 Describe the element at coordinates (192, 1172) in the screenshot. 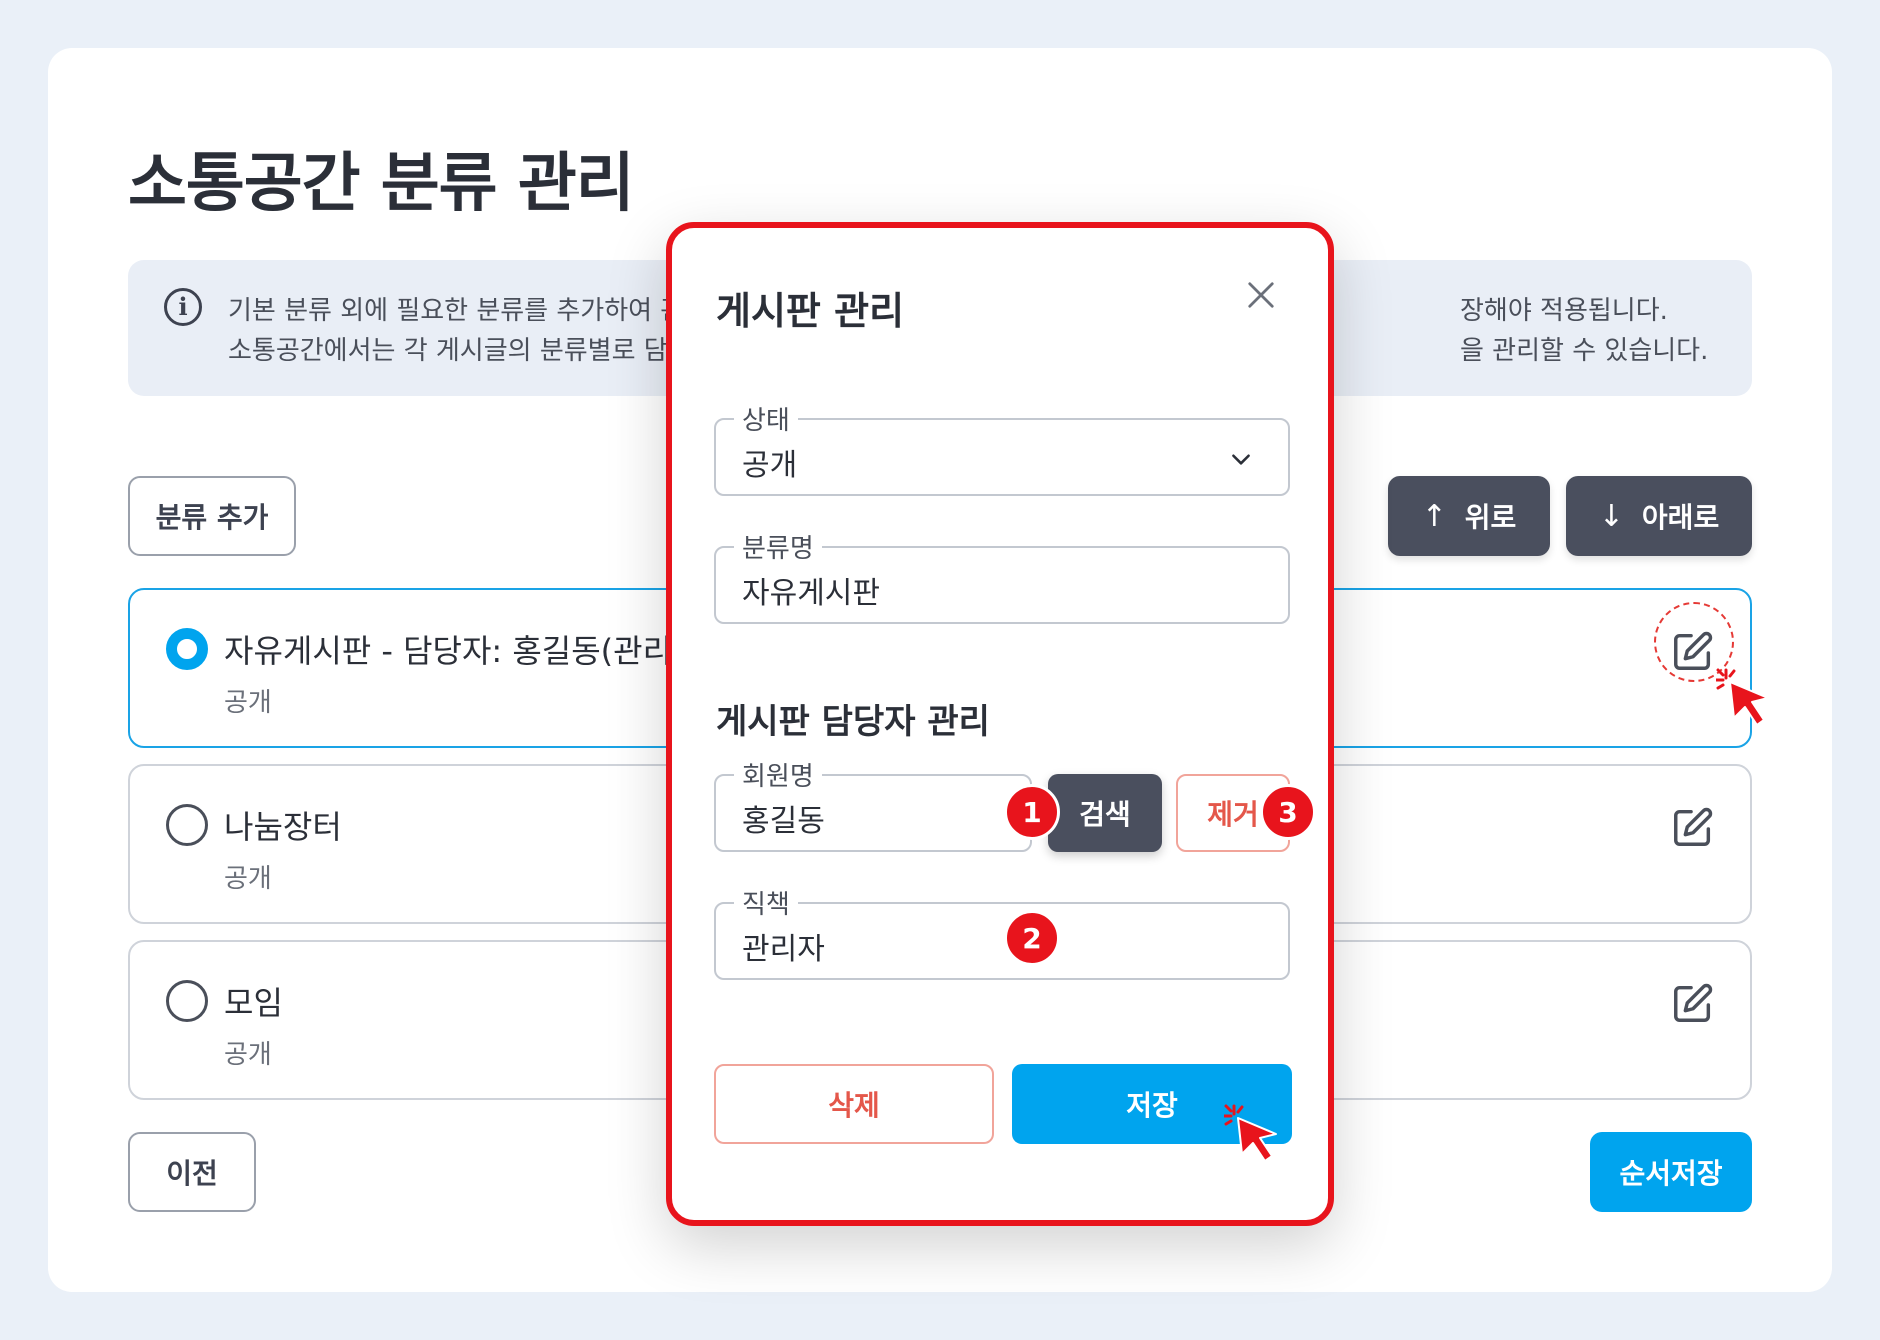

I see `prev-button: 이전` at that location.